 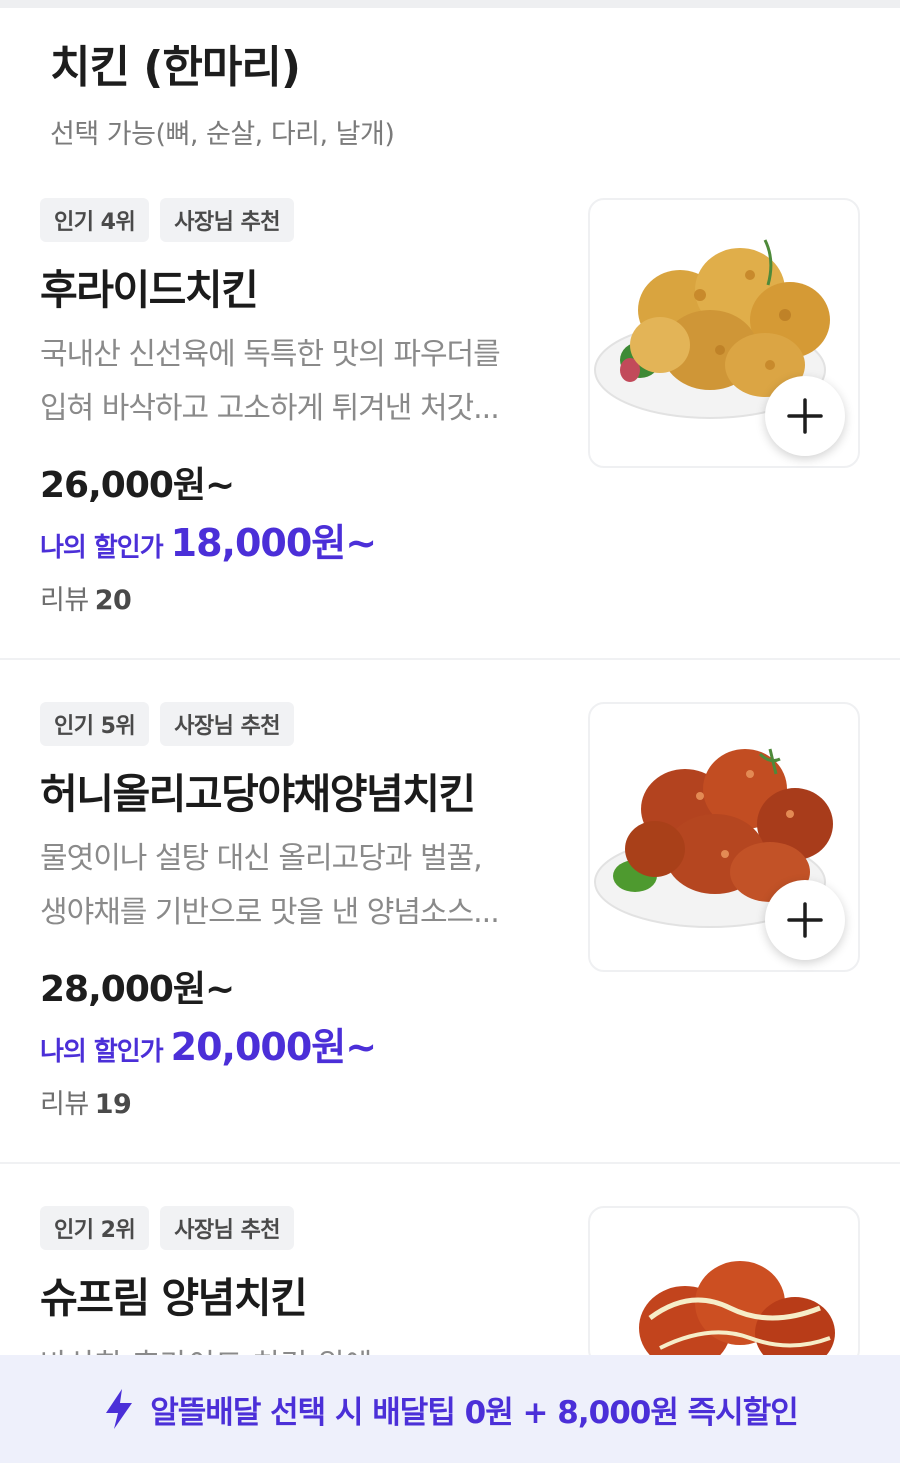 I want to click on item-review: 리뷰 19, so click(x=86, y=1101).